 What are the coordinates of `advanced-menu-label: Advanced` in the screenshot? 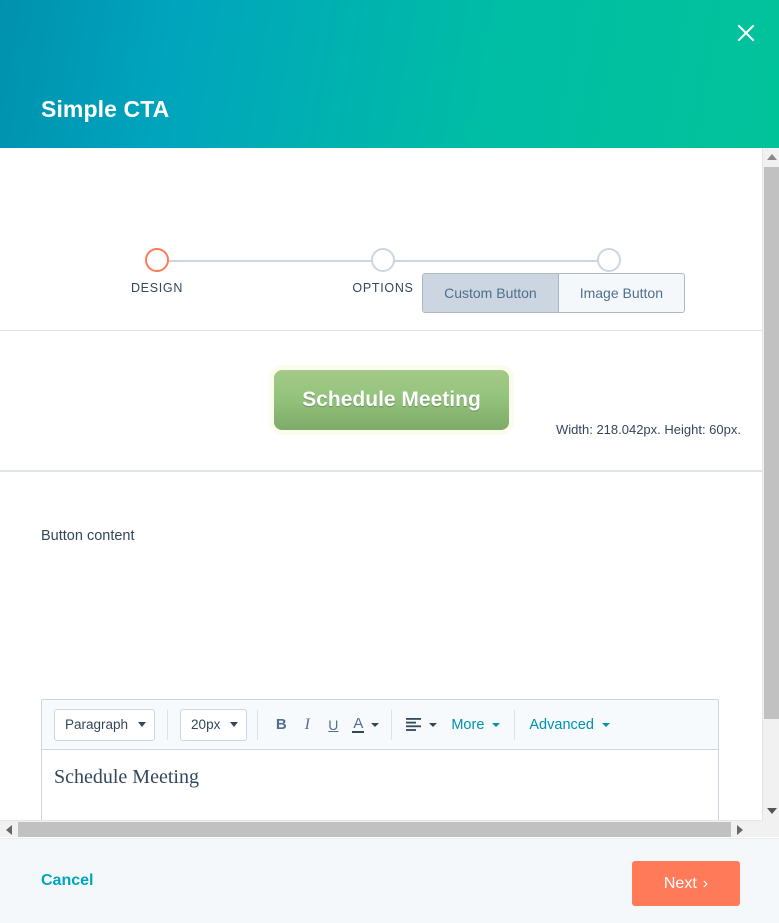 It's located at (561, 724).